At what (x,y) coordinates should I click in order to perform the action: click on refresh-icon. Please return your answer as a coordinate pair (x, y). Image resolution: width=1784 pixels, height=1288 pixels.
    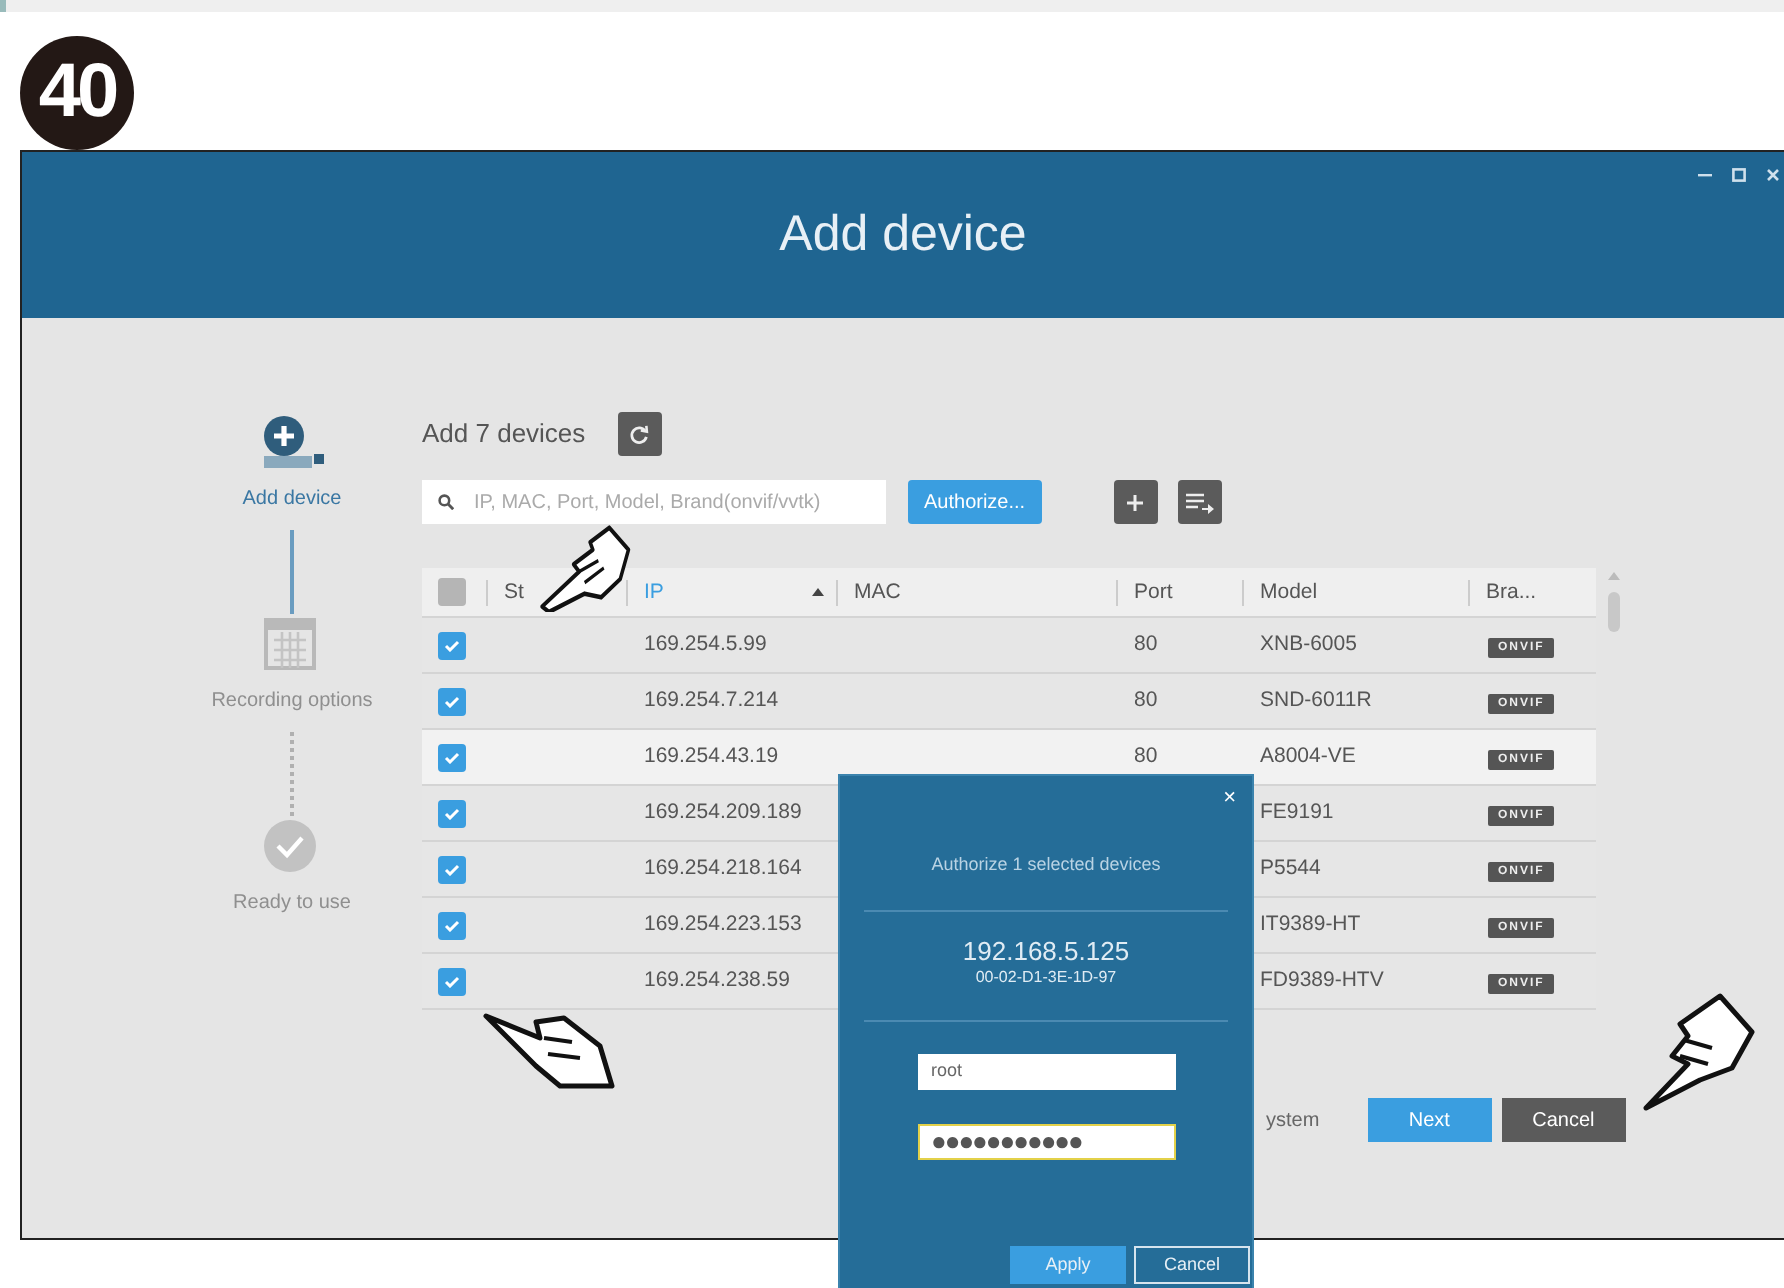
    Looking at the image, I should click on (639, 434).